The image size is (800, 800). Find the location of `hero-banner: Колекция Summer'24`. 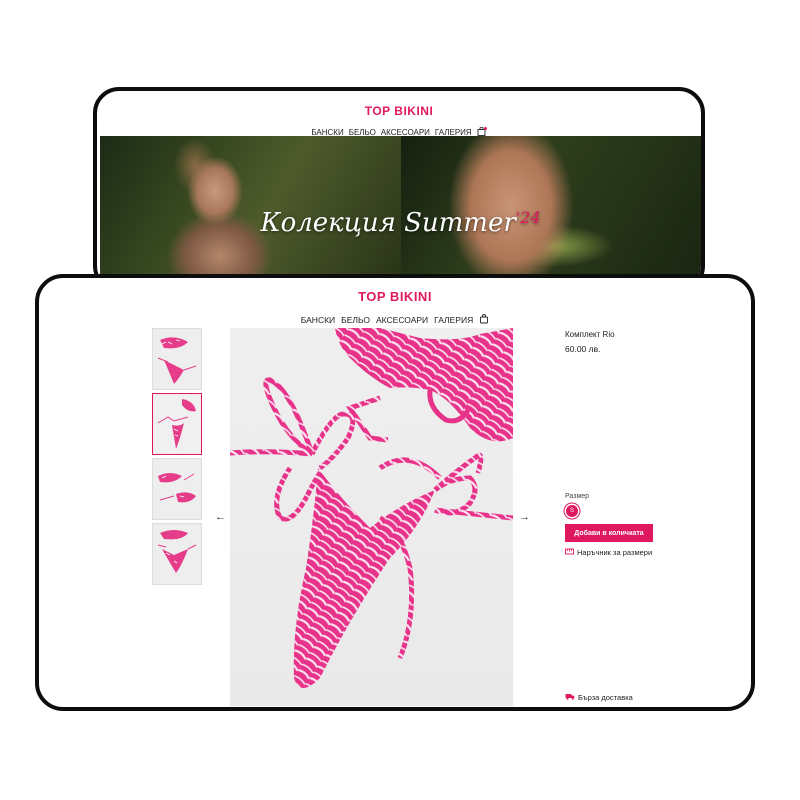

hero-banner: Колекция Summer'24 is located at coordinates (400, 206).